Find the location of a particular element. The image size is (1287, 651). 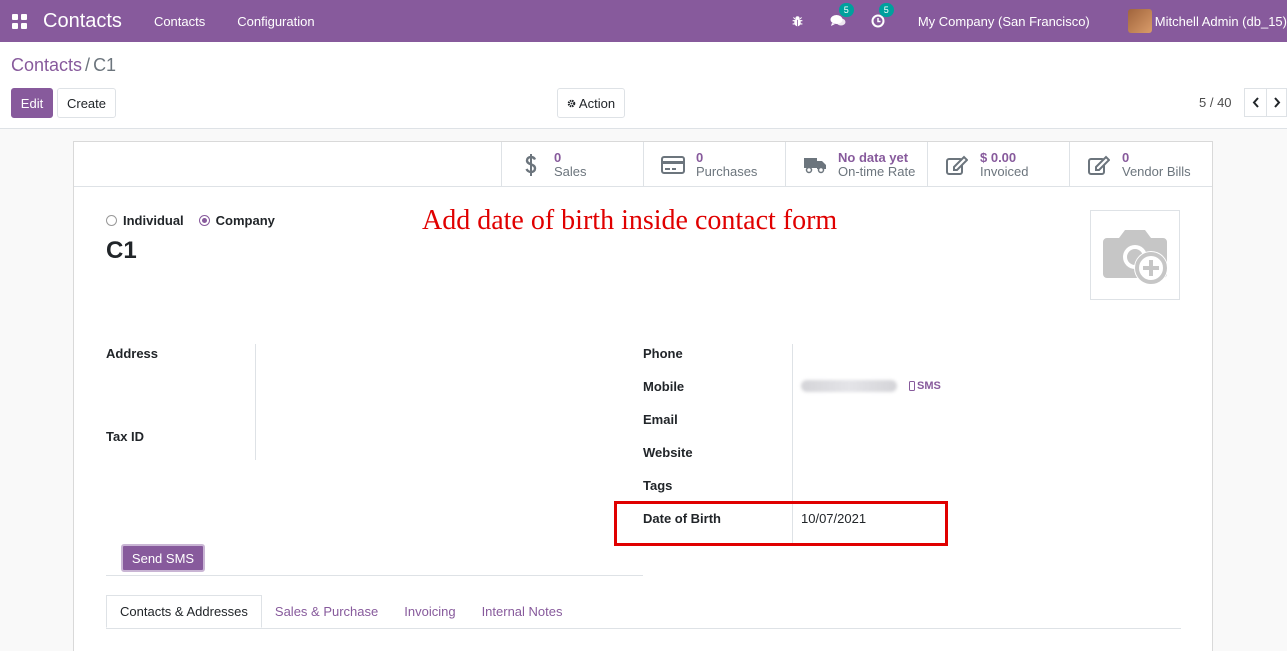

company-radio is located at coordinates (204, 220).